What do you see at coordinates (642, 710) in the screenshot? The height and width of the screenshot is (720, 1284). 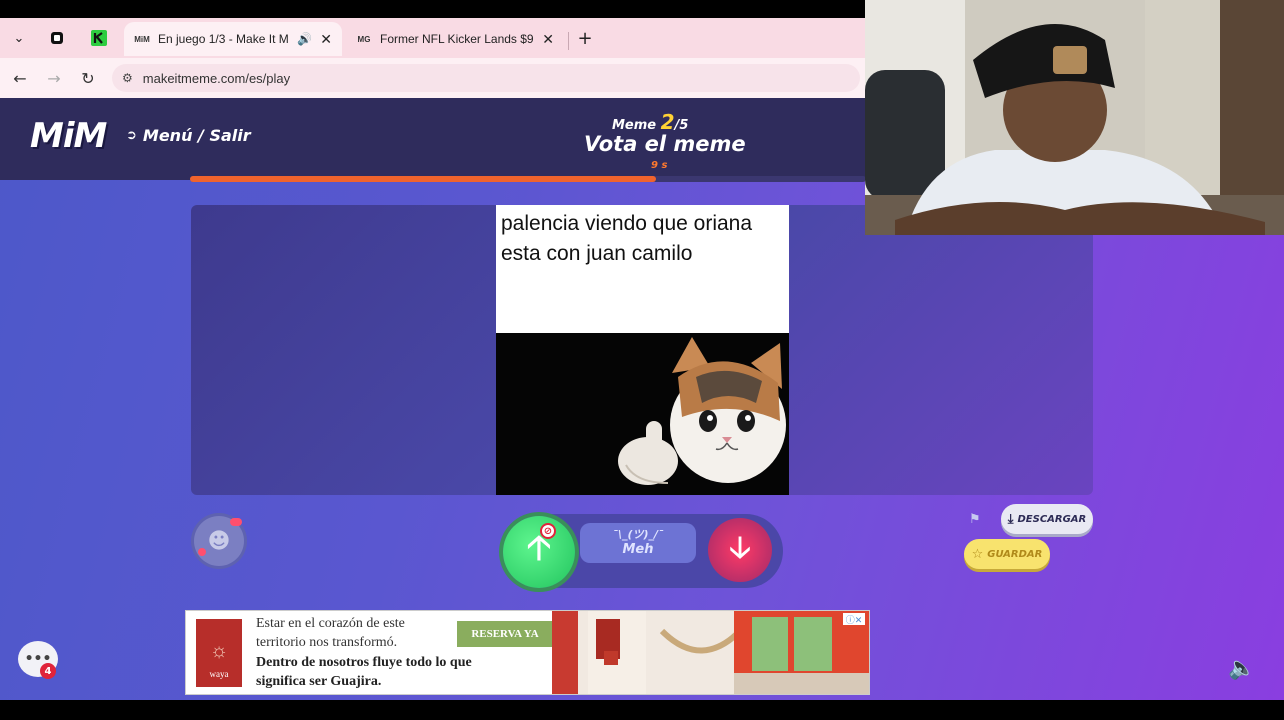 I see `bottom-black-strip` at bounding box center [642, 710].